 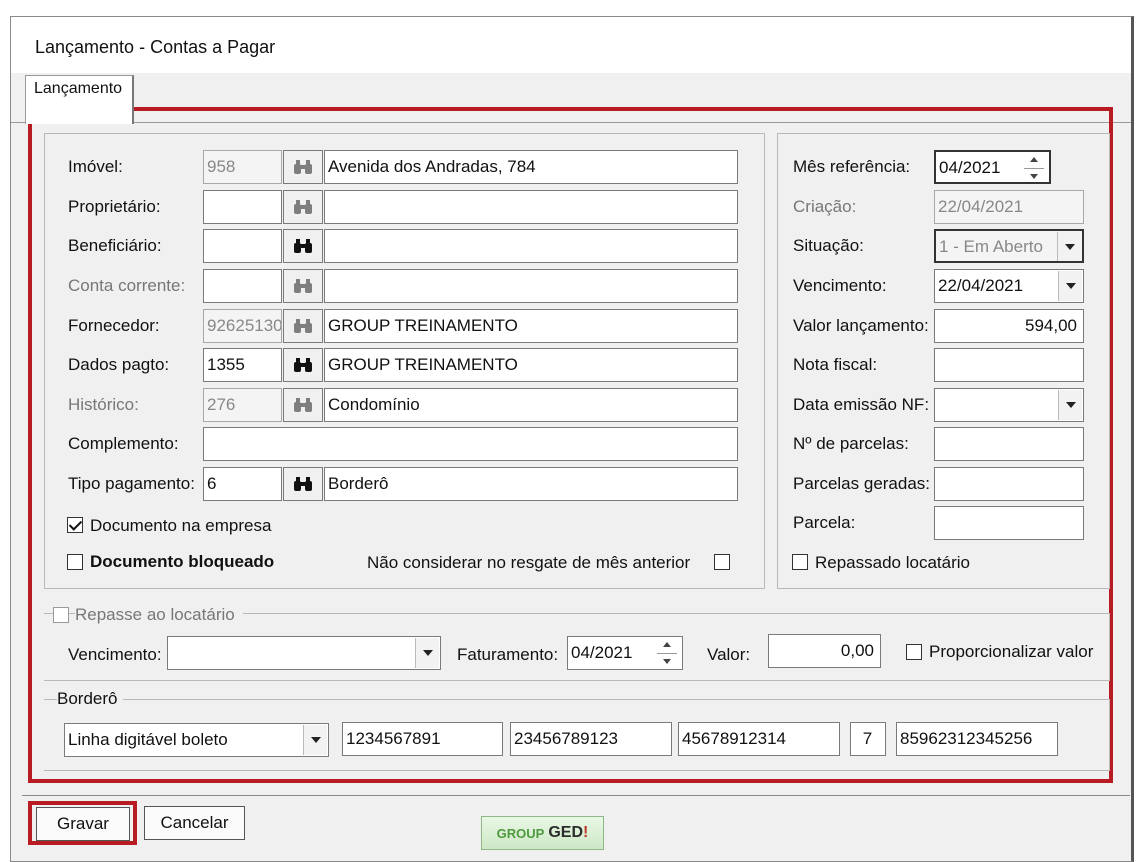 I want to click on repasse-locatario-title: Repasse ao locatário, so click(x=159, y=615).